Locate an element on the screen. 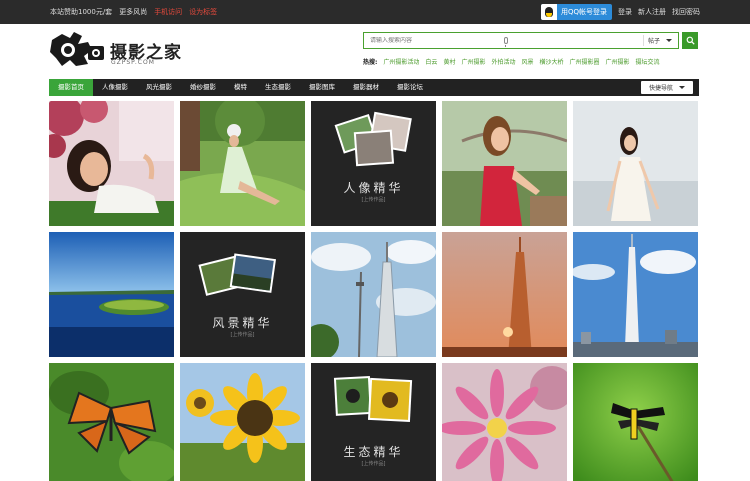 The image size is (750, 481). search-box: 帖子 is located at coordinates (521, 40).